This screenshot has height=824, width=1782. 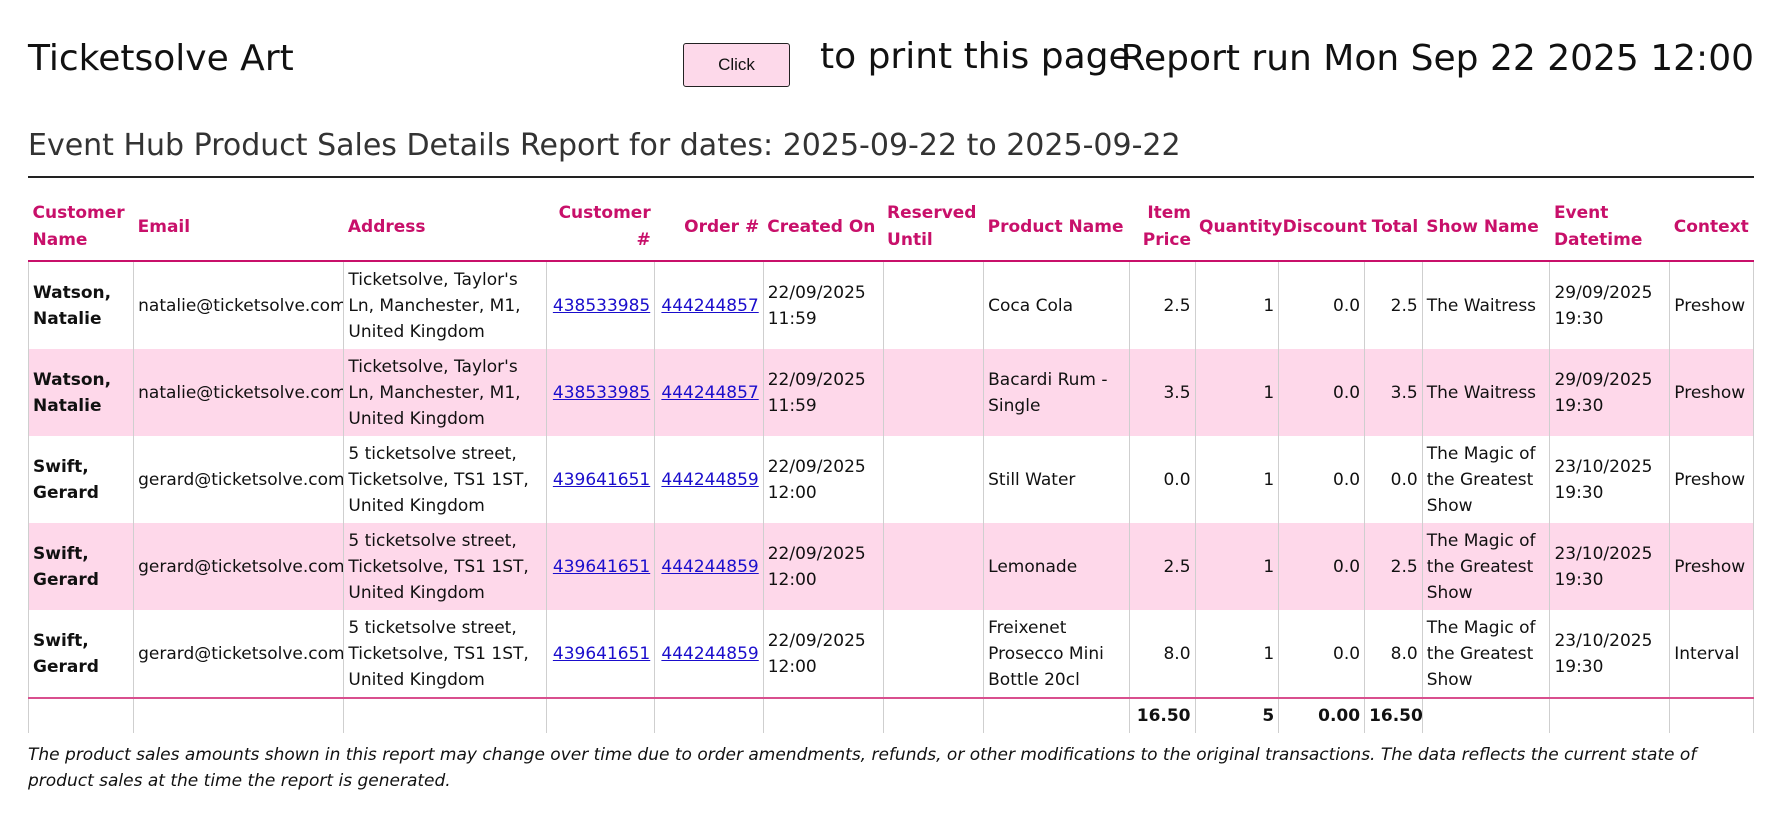 I want to click on product-name-cell: Bacardi Rum - Single, so click(x=1056, y=392).